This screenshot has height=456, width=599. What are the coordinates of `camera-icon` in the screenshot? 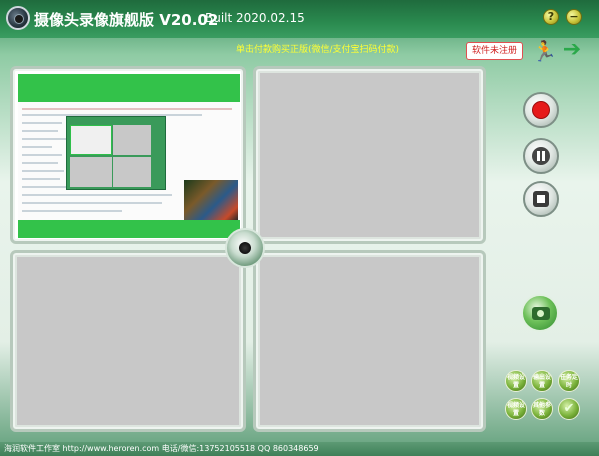 It's located at (541, 313).